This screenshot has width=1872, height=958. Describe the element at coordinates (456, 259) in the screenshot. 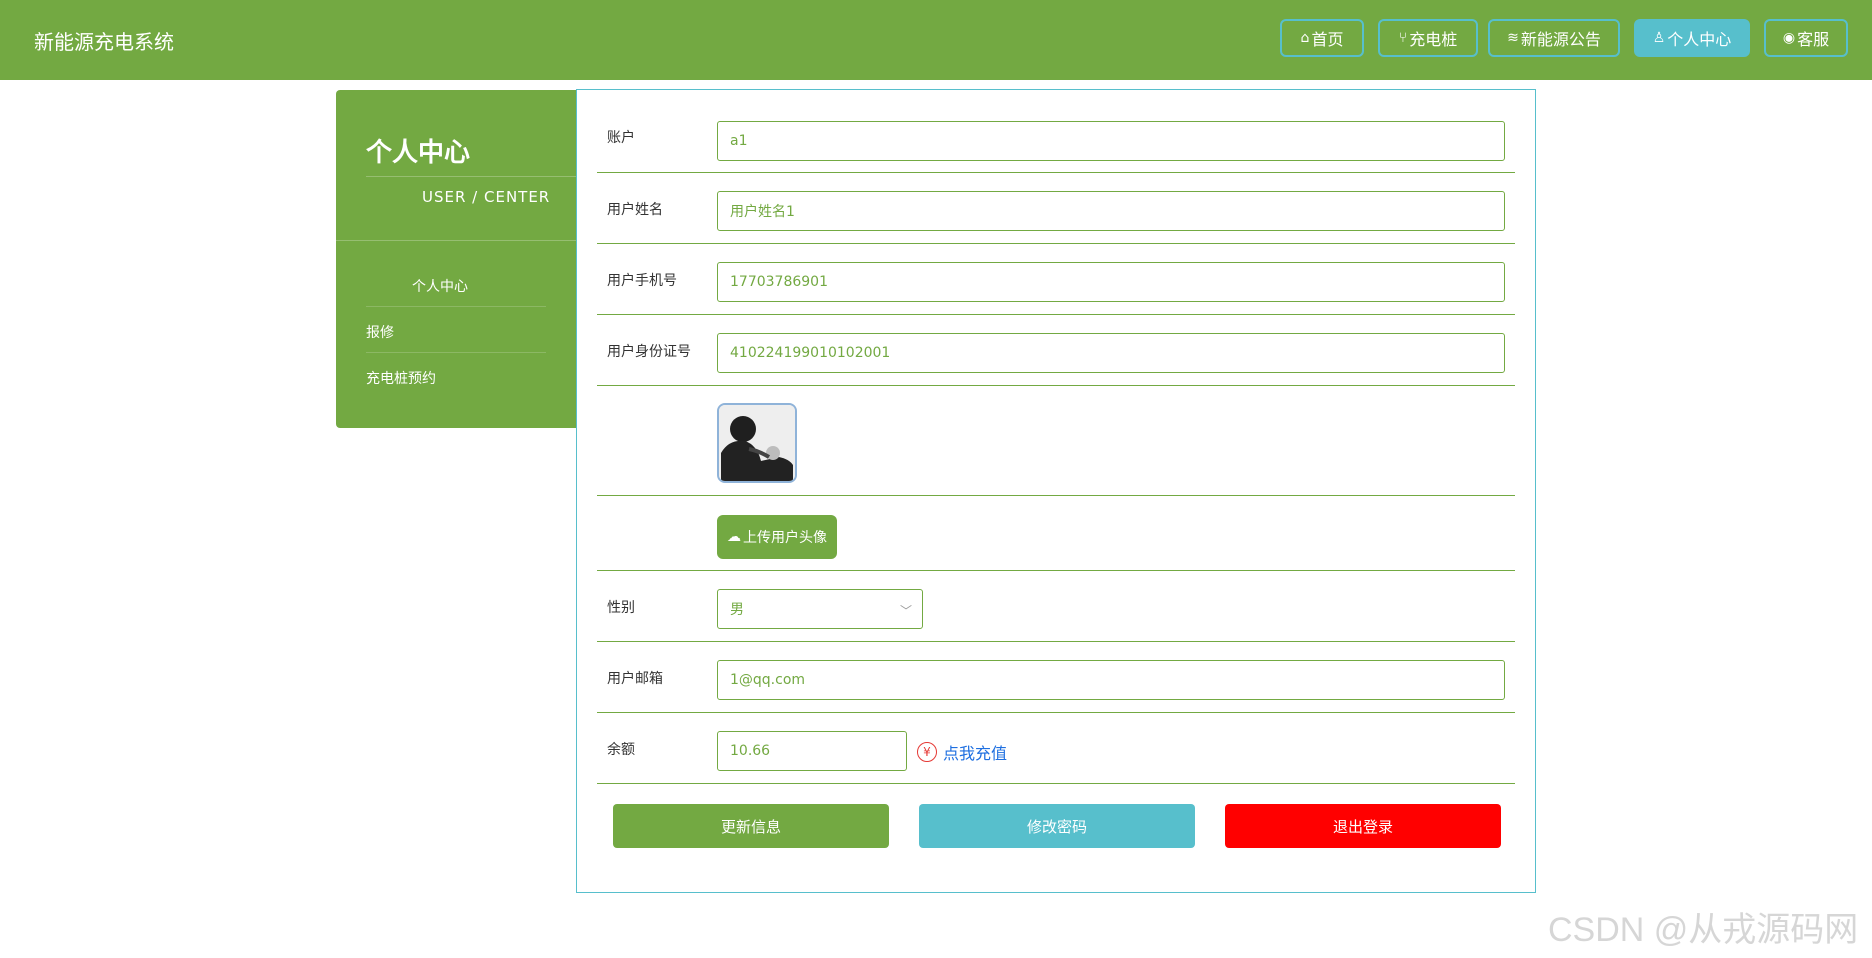

I see `sidebar: 个人中心 USER / CENTER 个人中心 报修 充电桩预约` at that location.